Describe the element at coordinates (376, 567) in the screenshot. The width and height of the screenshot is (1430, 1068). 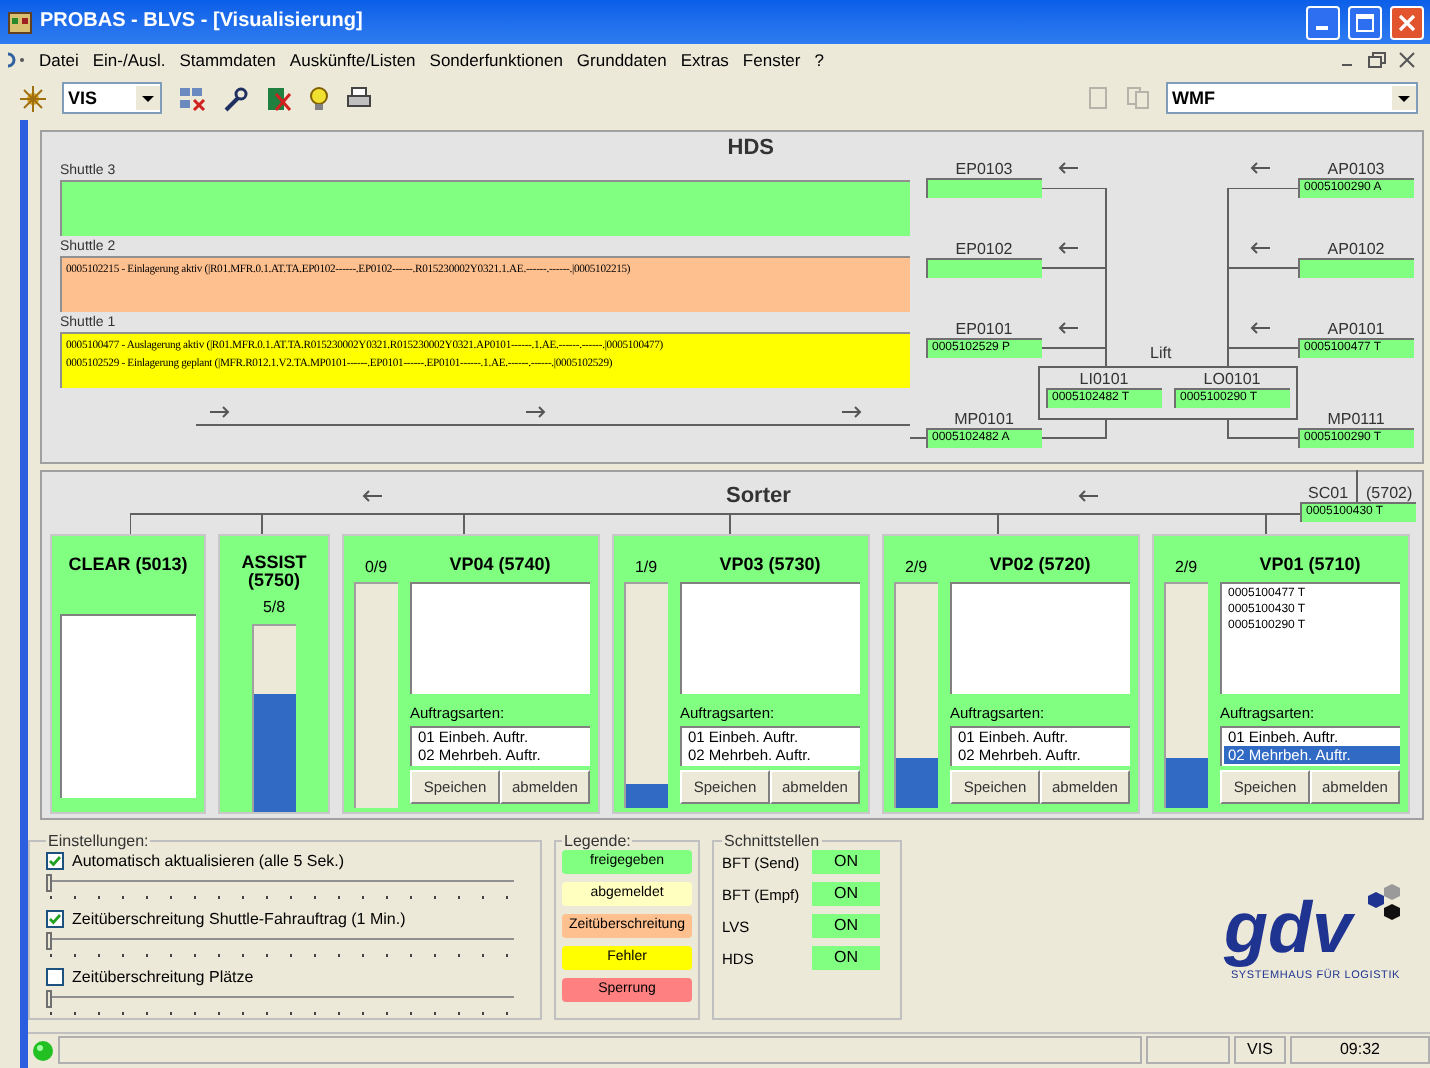
I see `fill-count: 0/9` at that location.